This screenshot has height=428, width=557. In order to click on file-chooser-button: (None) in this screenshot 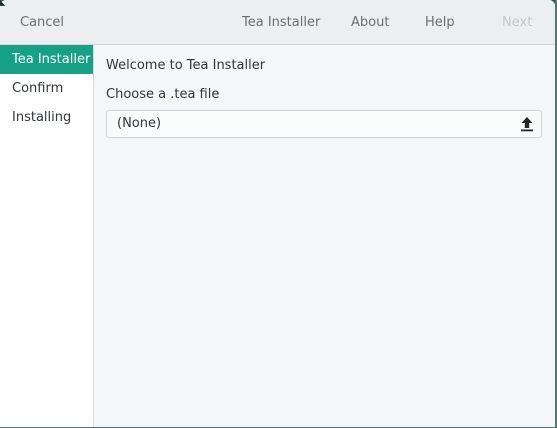, I will do `click(324, 124)`.